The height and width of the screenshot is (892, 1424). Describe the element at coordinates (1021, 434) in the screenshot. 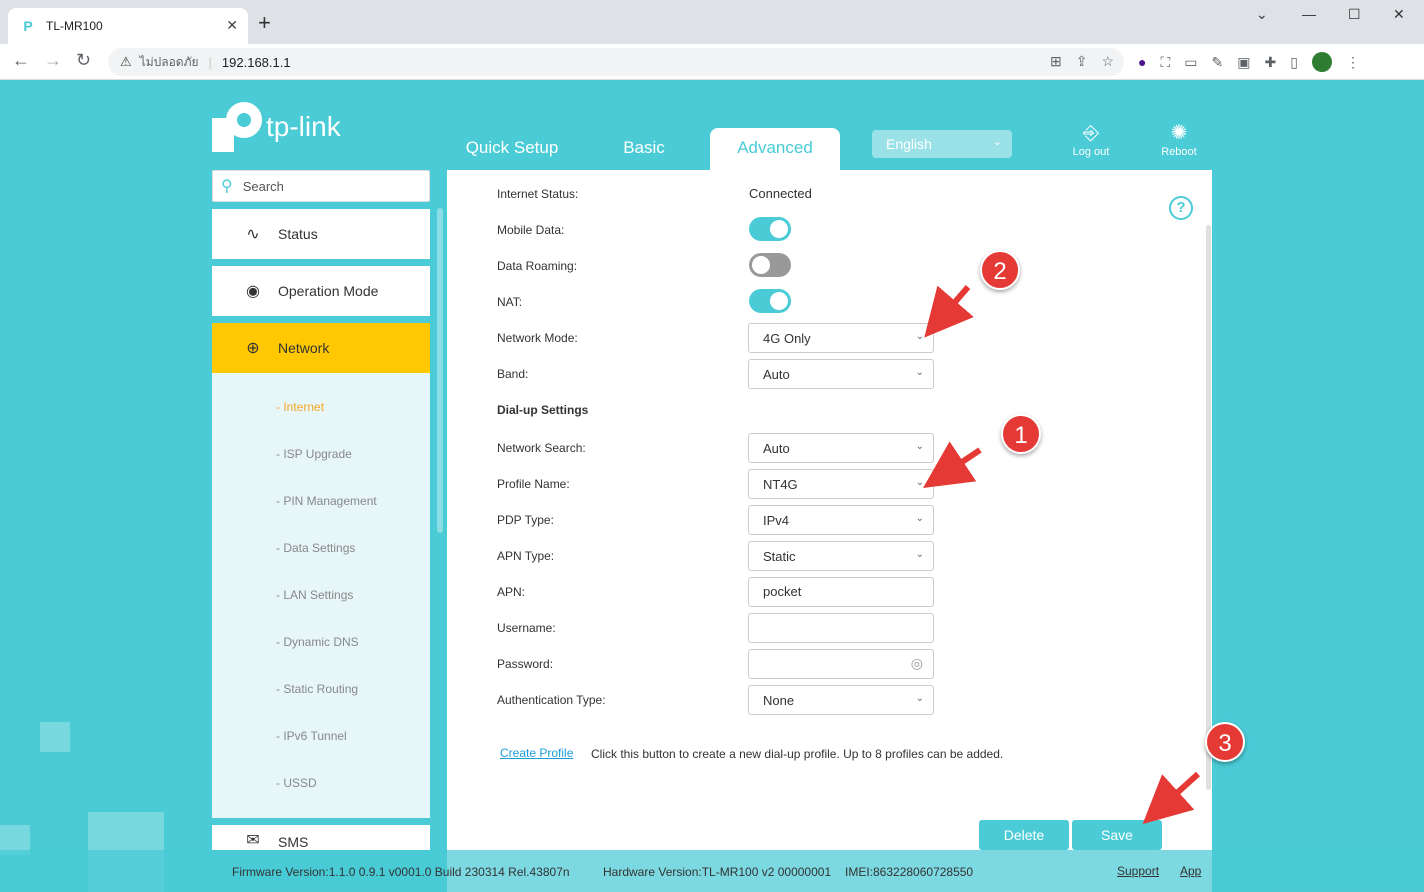

I see `step-badge-1: 1` at that location.